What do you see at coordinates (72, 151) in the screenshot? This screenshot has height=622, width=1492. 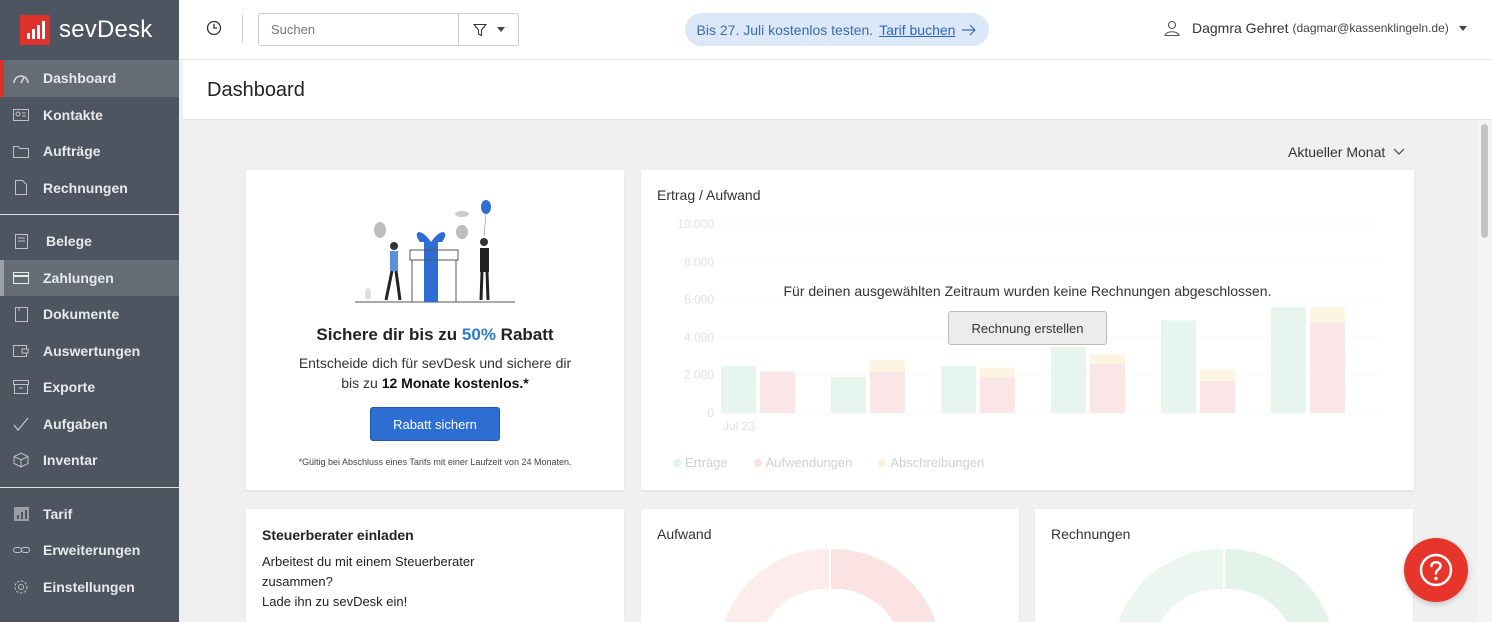 I see `sidebar-item-label: Aufträge` at bounding box center [72, 151].